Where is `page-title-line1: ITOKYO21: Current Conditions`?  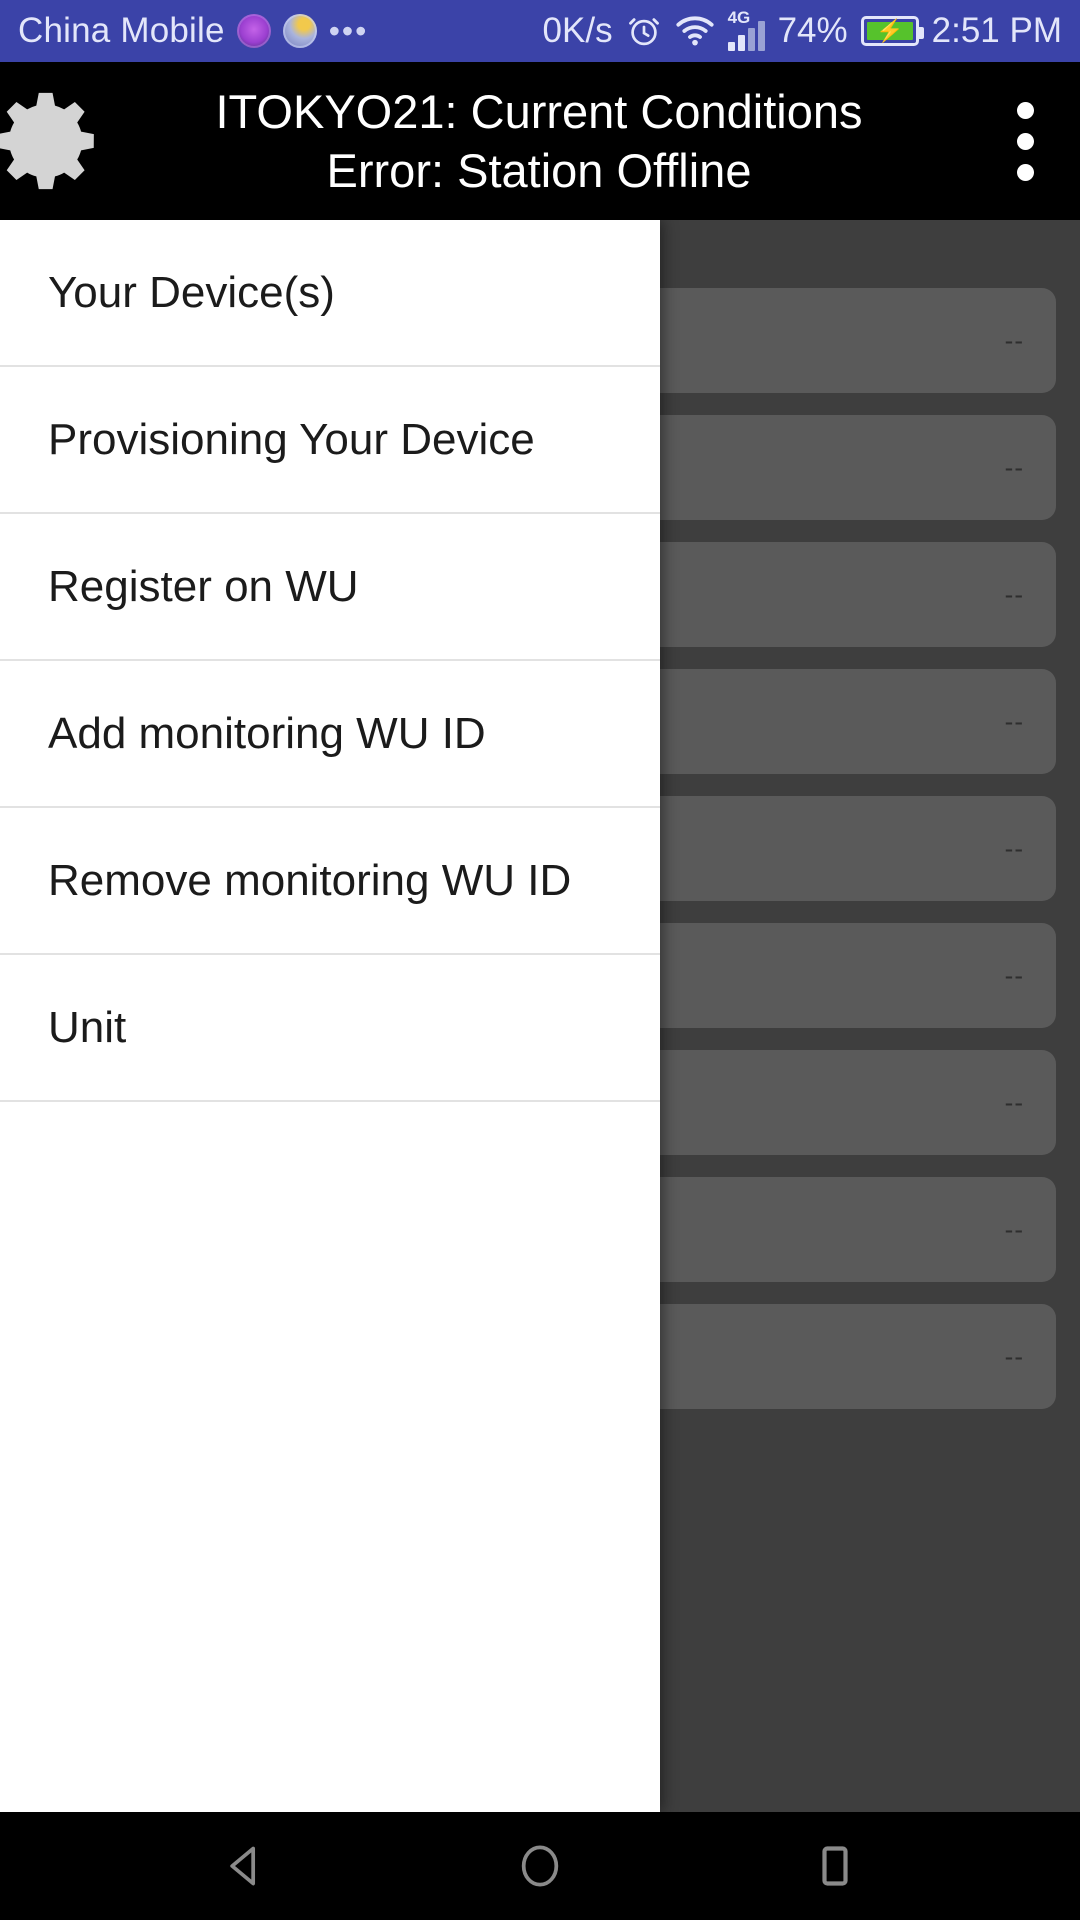 page-title-line1: ITOKYO21: Current Conditions is located at coordinates (539, 111).